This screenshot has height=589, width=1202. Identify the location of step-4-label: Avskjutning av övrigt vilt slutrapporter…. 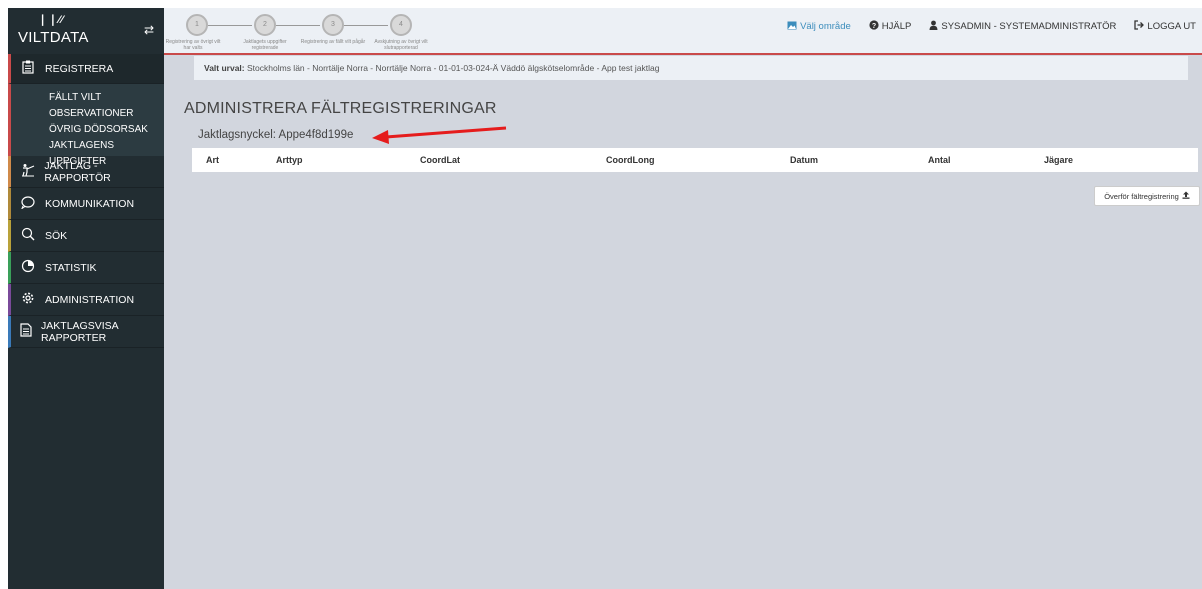
(401, 45).